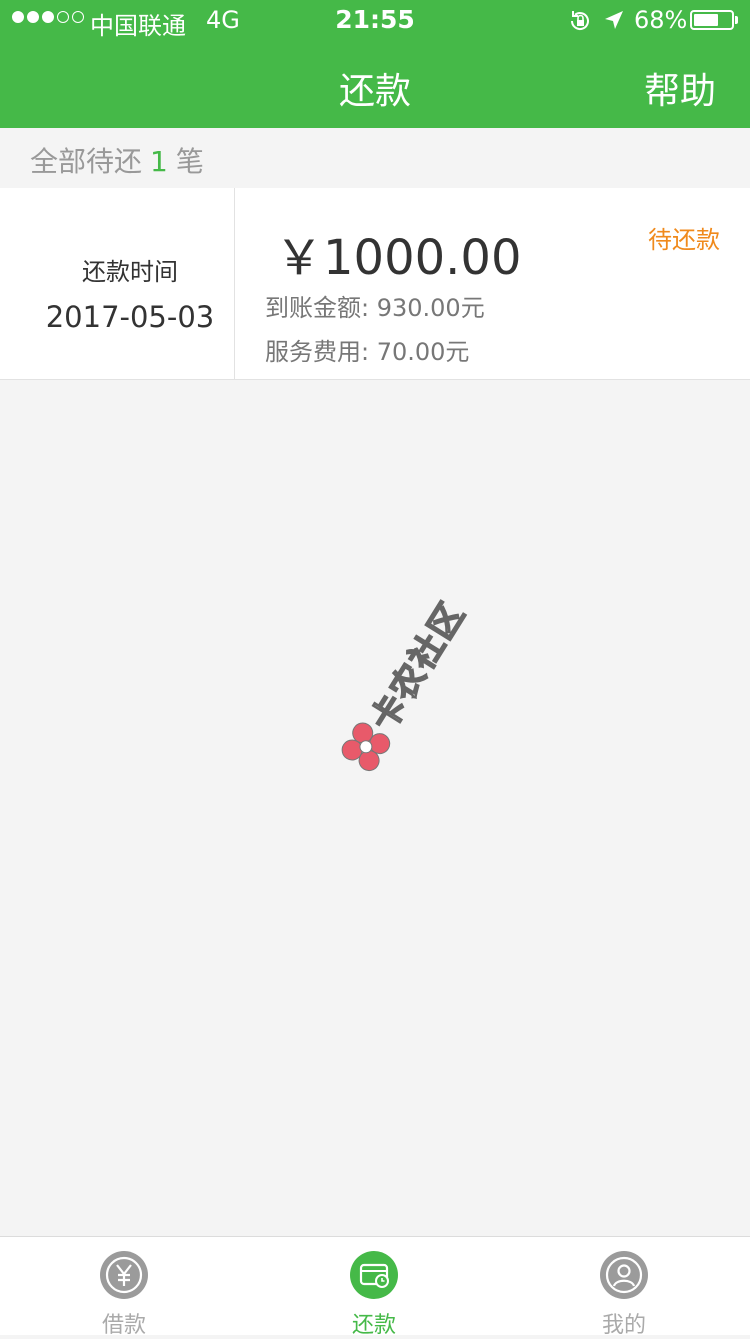 The width and height of the screenshot is (750, 1339). I want to click on tab-repay: 还款, so click(375, 1287).